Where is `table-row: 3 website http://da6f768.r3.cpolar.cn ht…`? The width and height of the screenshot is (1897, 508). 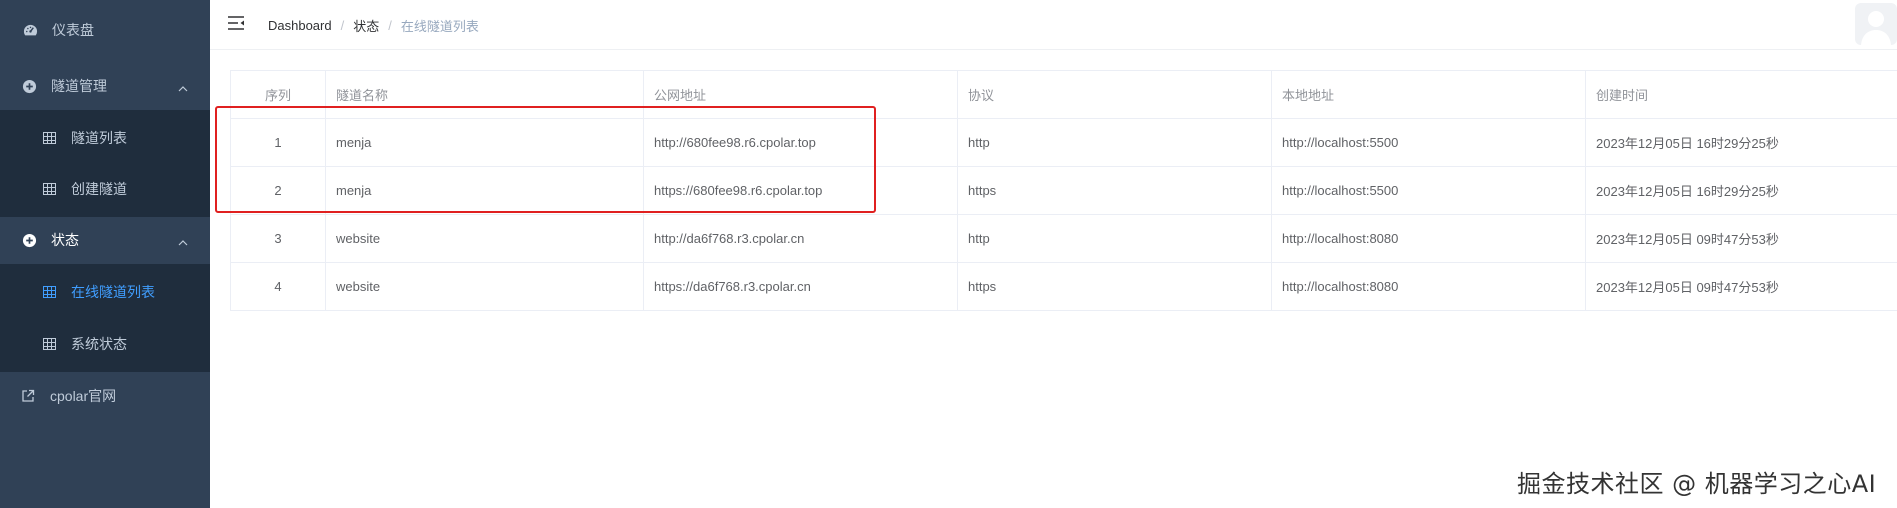
table-row: 3 website http://da6f768.r3.cpolar.cn ht… is located at coordinates (1063, 238).